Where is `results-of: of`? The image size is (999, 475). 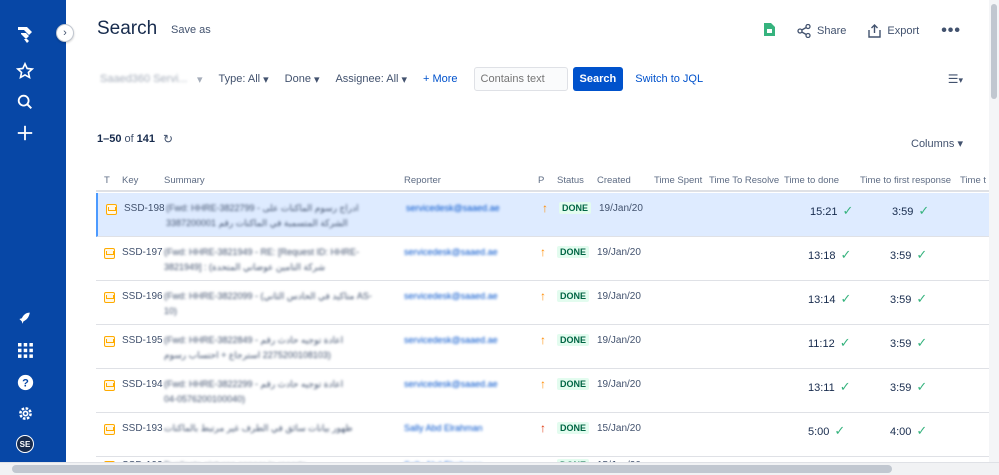 results-of: of is located at coordinates (129, 139).